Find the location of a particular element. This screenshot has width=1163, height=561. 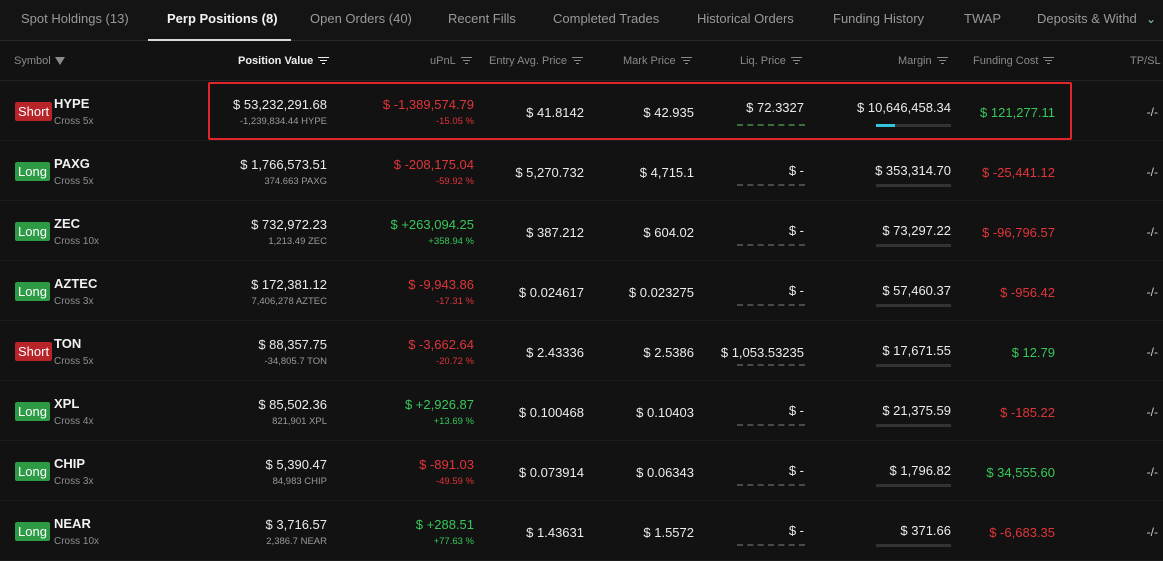

column-liq-price: Liq. Price is located at coordinates (771, 61).